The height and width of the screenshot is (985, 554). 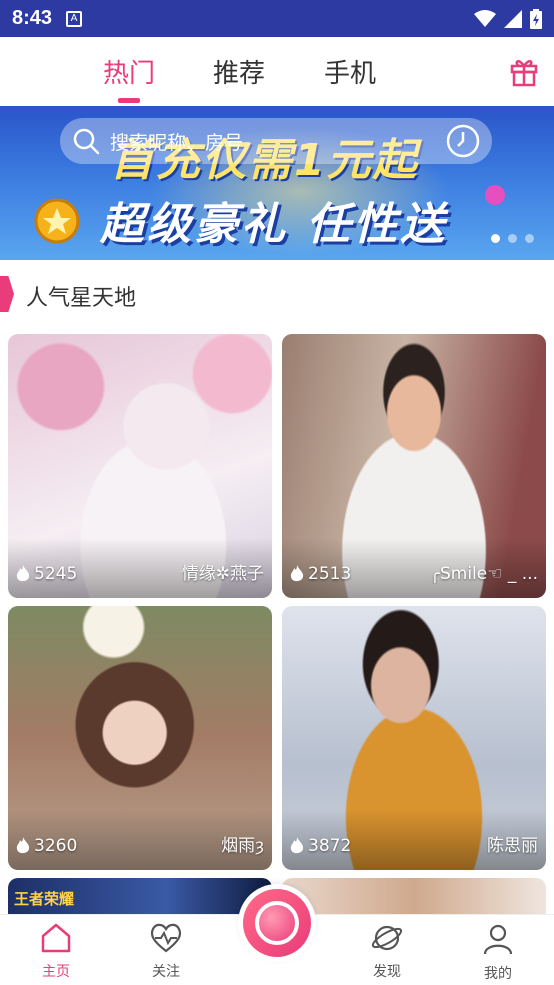 What do you see at coordinates (498, 939) in the screenshot?
I see `user-icon` at bounding box center [498, 939].